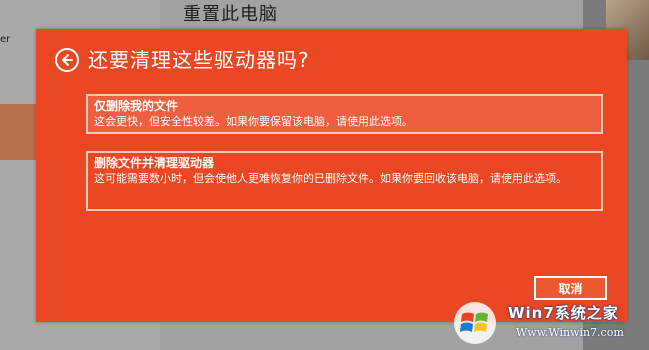 This screenshot has width=649, height=350. What do you see at coordinates (5, 39) in the screenshot?
I see `background-left-text: er` at bounding box center [5, 39].